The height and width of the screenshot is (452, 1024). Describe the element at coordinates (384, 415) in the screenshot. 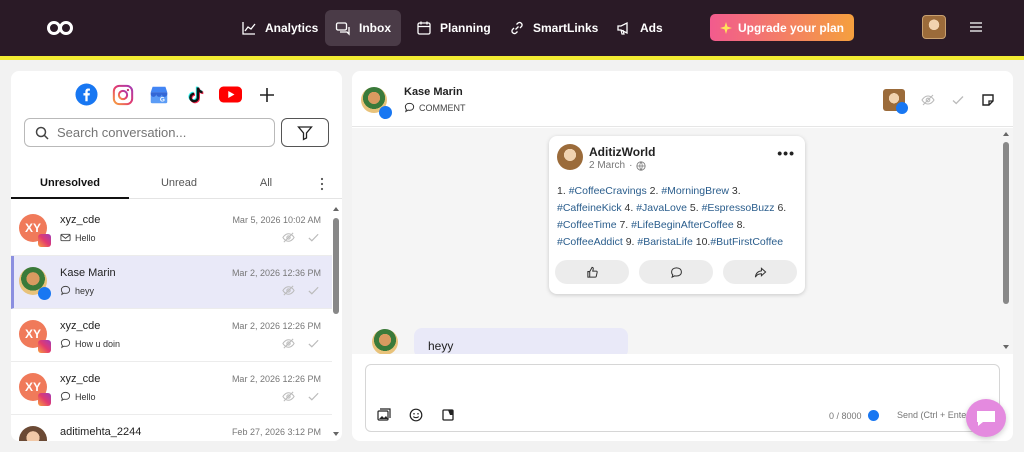

I see `image-icon` at that location.